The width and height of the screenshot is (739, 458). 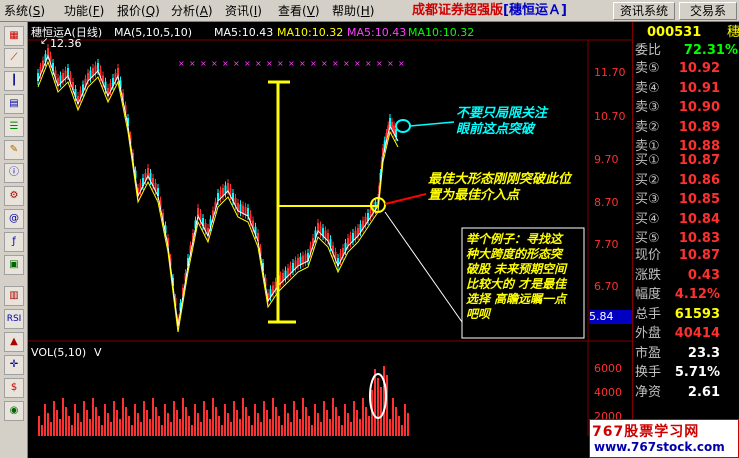 What do you see at coordinates (489, 10) in the screenshot?
I see `app-title: 成都证券超强版[穗恒运Ａ]` at bounding box center [489, 10].